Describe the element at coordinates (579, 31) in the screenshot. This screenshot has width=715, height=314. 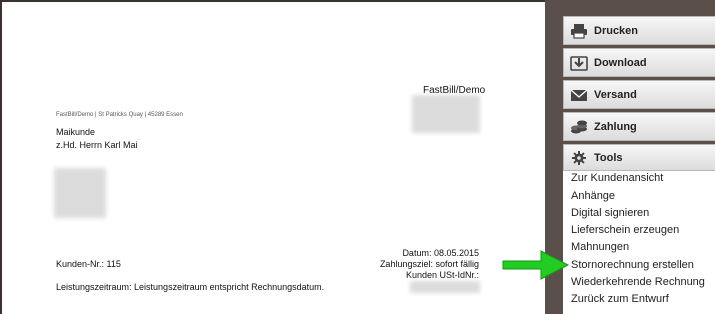
I see `printer-icon` at that location.